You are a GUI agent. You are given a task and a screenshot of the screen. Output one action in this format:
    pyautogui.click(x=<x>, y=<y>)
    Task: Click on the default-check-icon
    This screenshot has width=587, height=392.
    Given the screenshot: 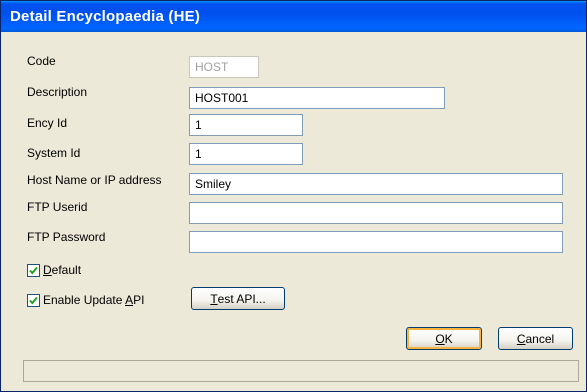 What is the action you would take?
    pyautogui.click(x=33, y=270)
    